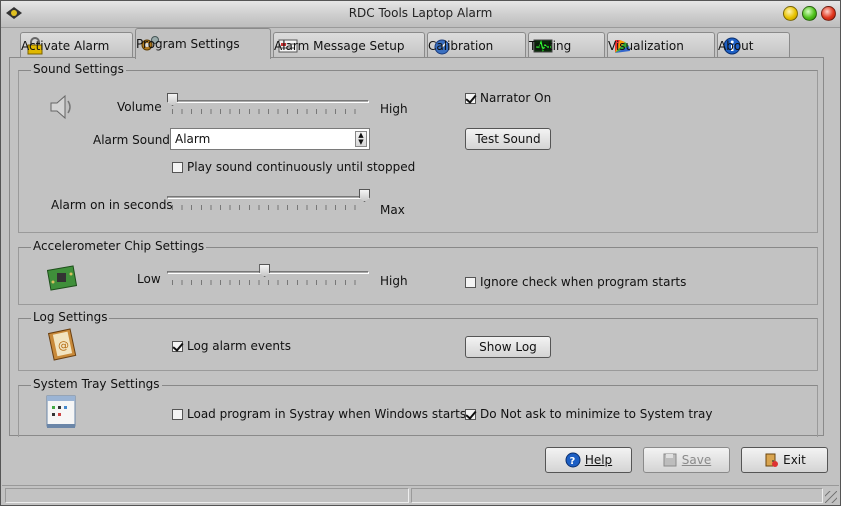 Image resolution: width=841 pixels, height=506 pixels. I want to click on status-bar, so click(420, 495).